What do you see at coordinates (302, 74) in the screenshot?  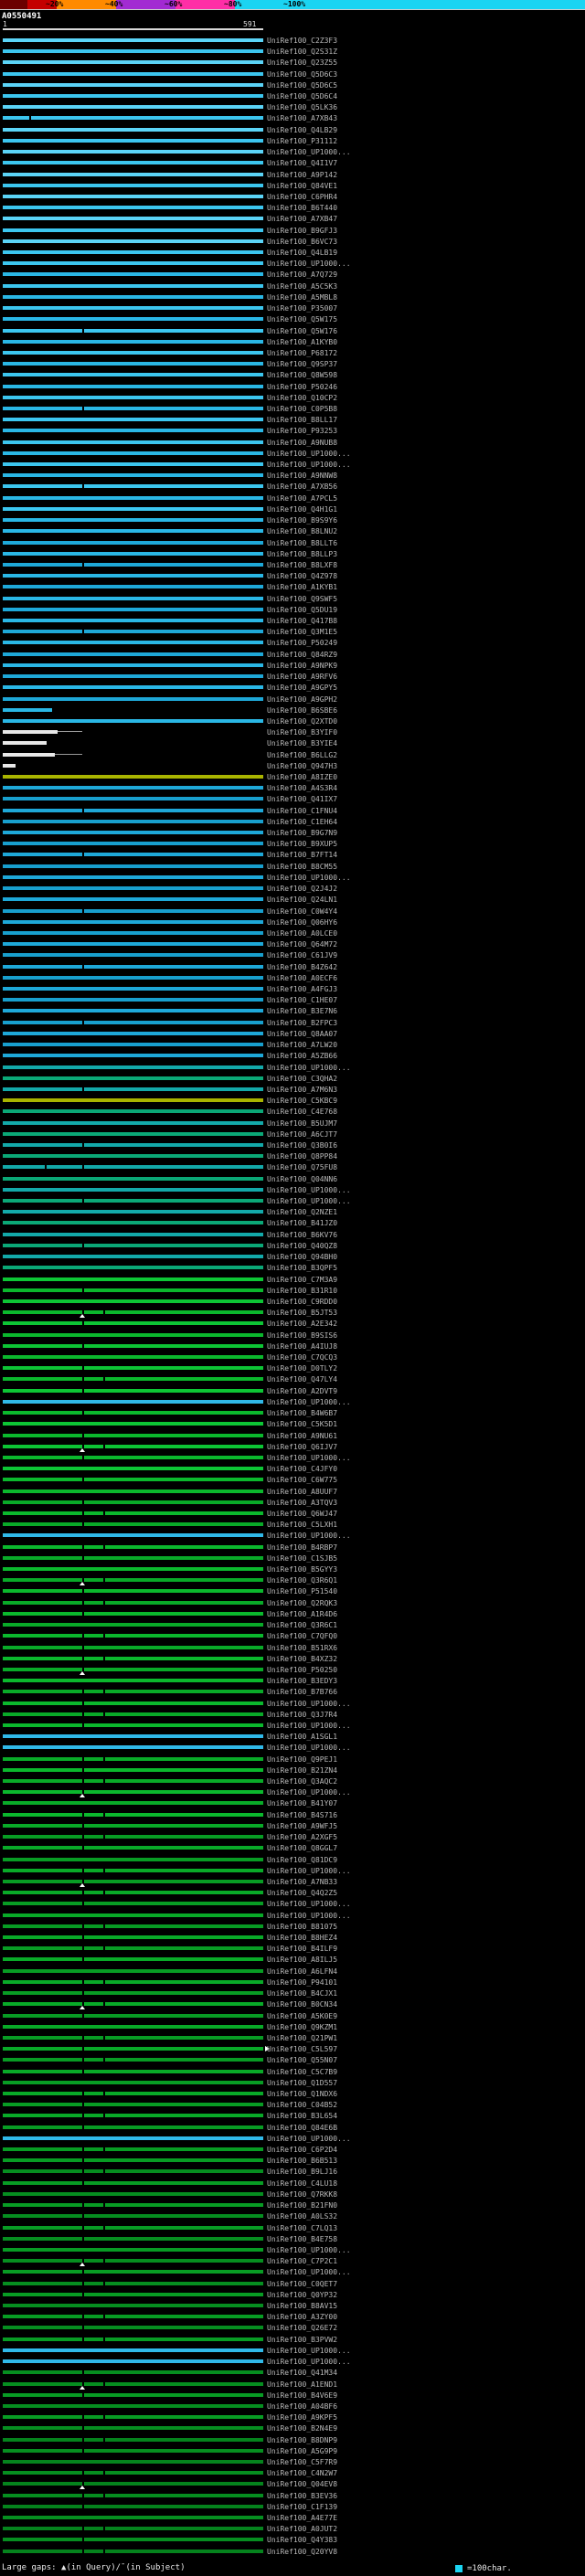 I see `hit-label: UniRef100_Q5D6C3` at bounding box center [302, 74].